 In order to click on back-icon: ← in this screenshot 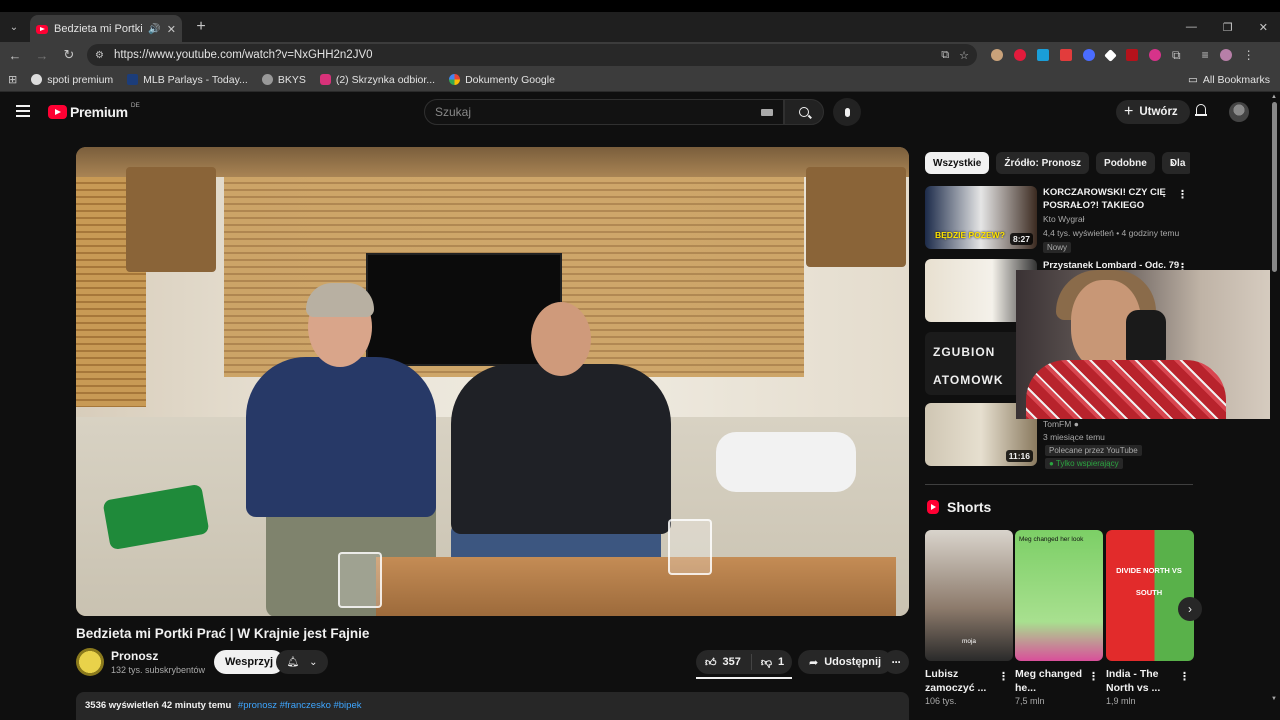, I will do `click(15, 55)`.